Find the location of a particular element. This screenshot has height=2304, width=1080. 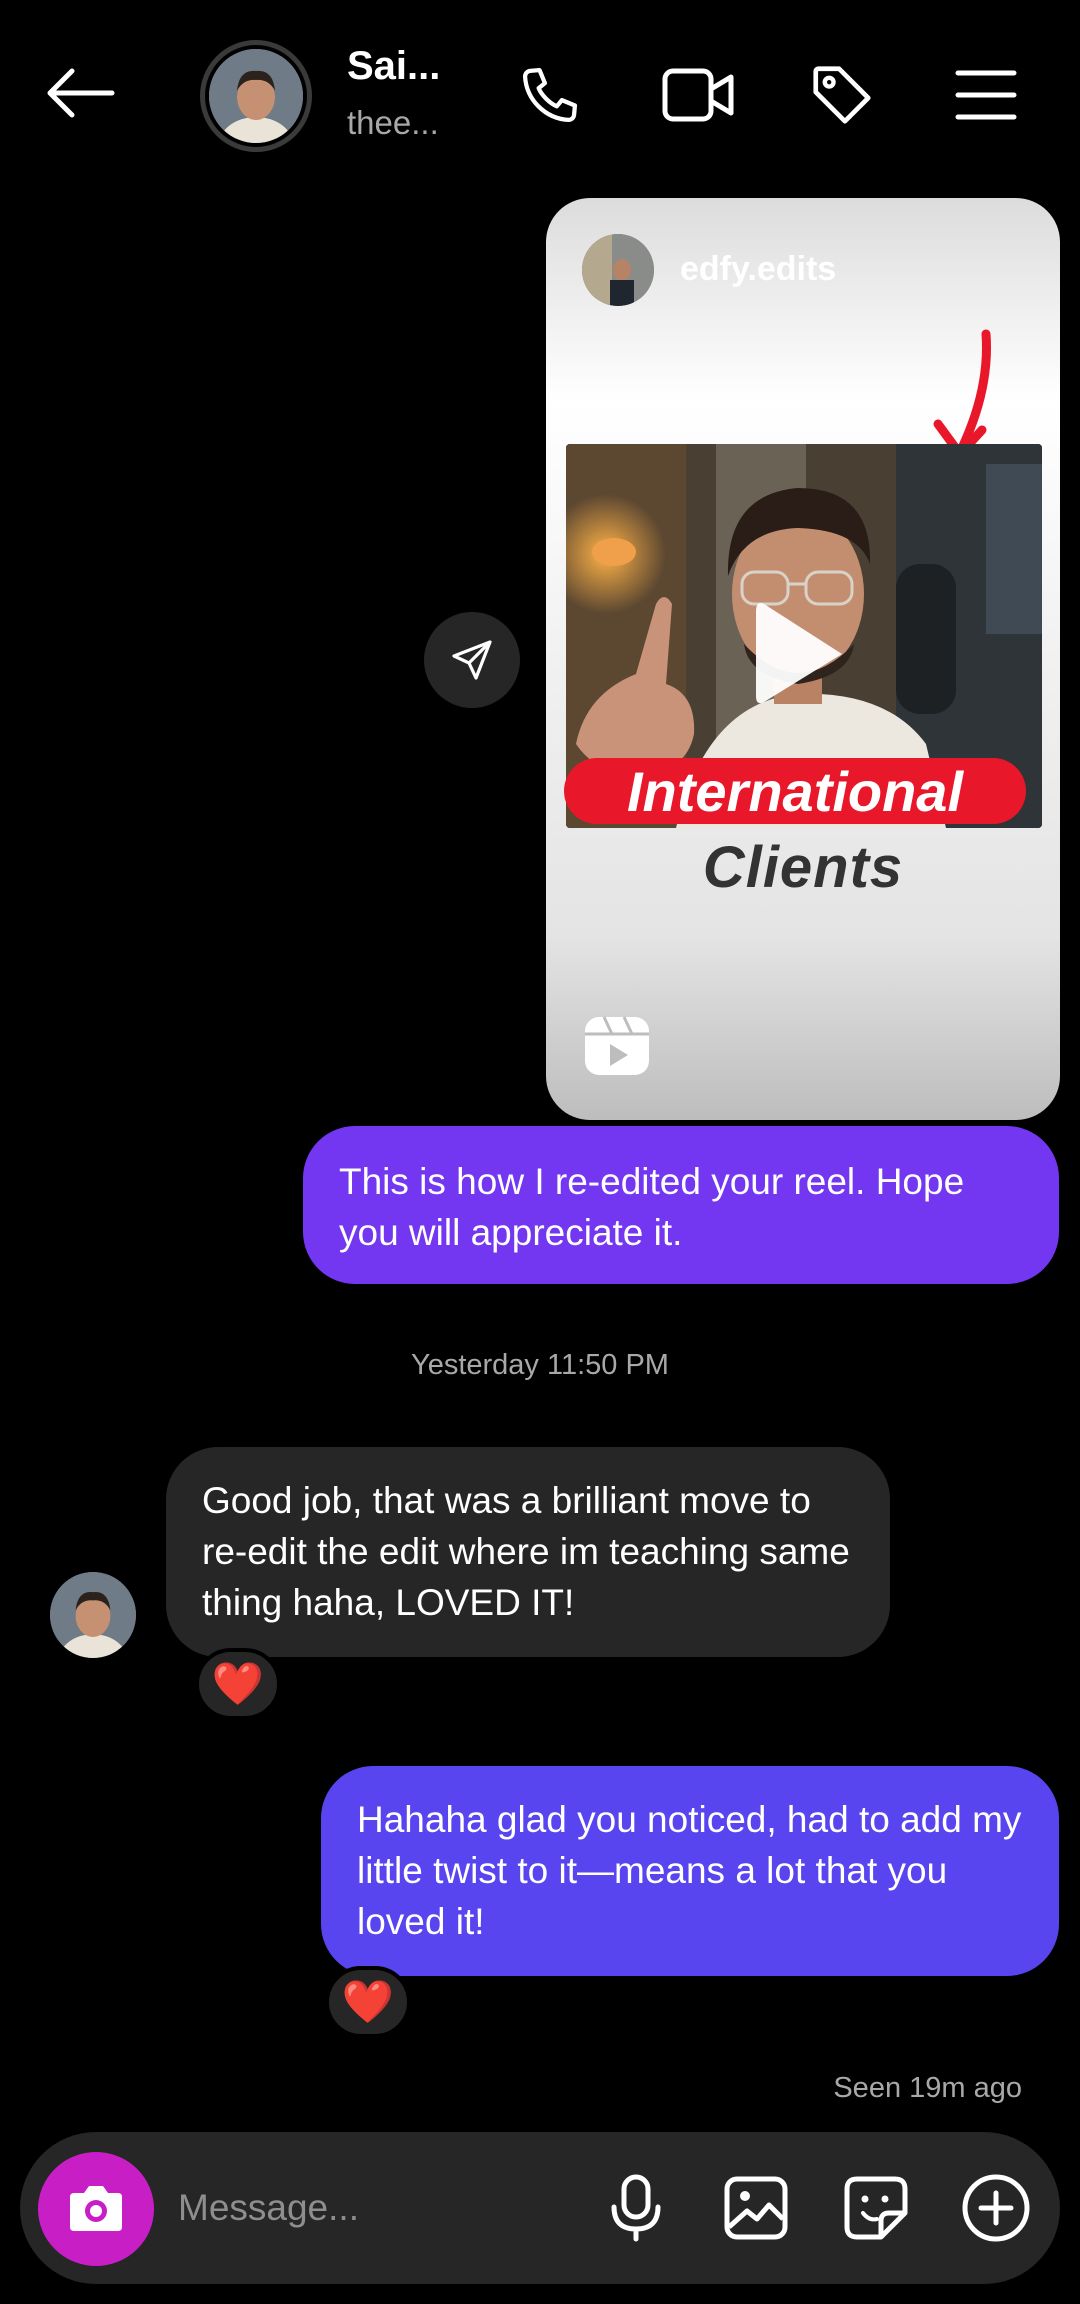

reels-icon is located at coordinates (617, 1045).